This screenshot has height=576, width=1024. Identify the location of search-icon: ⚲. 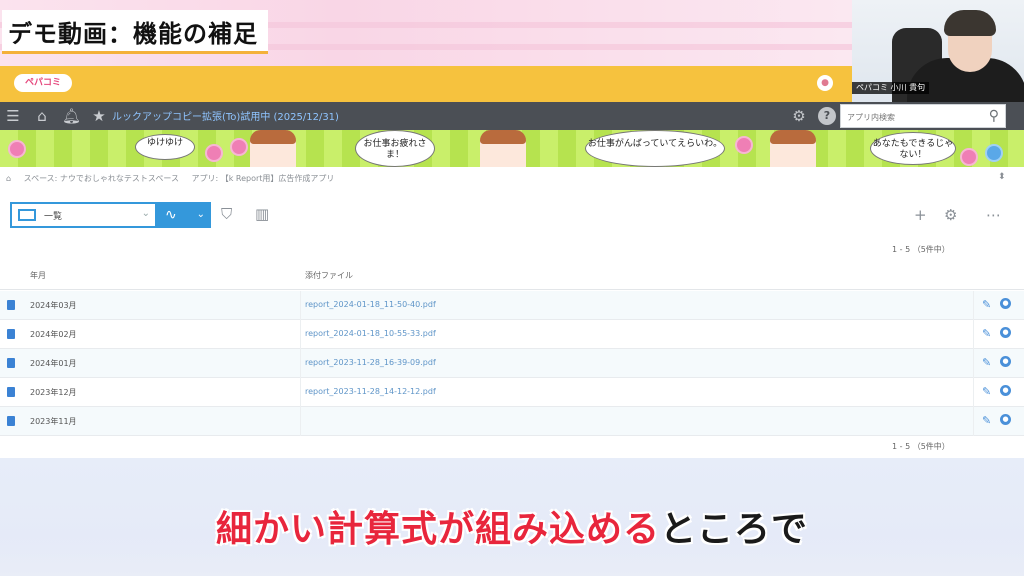
(994, 116).